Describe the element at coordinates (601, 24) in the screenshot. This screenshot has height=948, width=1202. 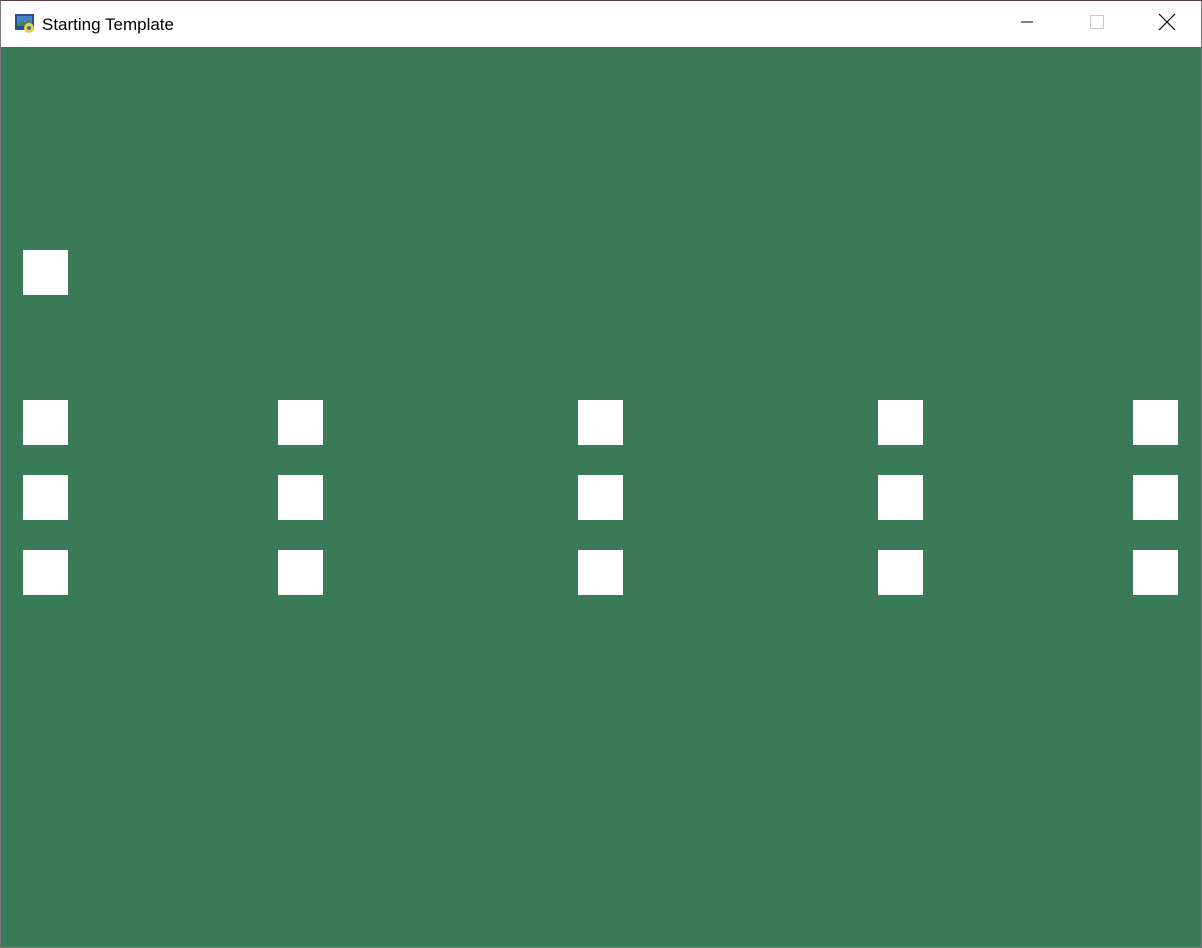
I see `title-bar: Starting Template` at that location.